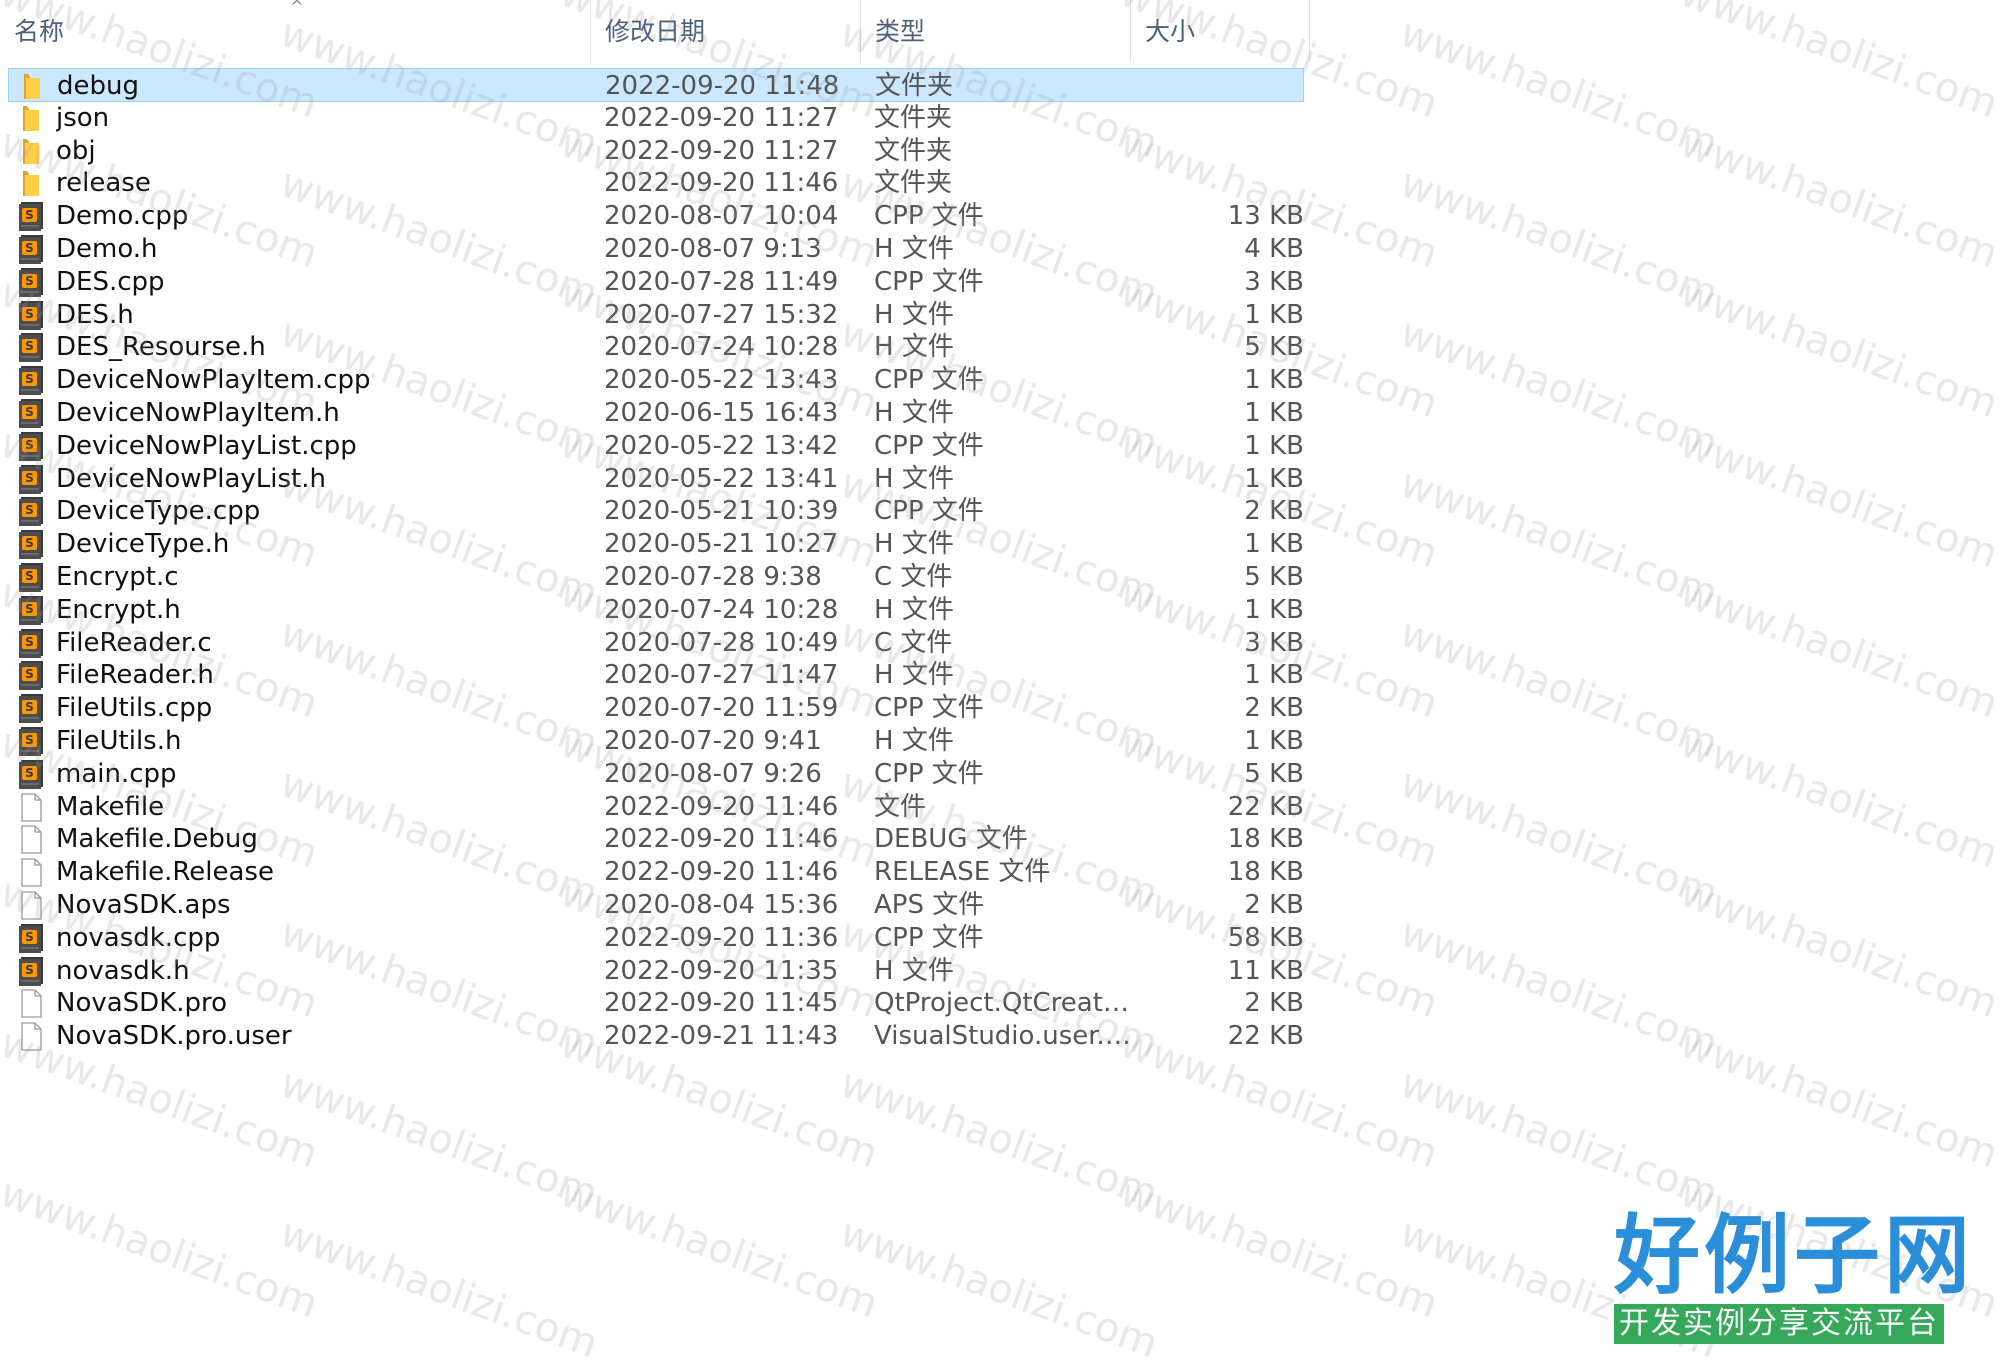 The width and height of the screenshot is (2008, 1367). Describe the element at coordinates (158, 511) in the screenshot. I see `file-name: DeviceType.cpp` at that location.